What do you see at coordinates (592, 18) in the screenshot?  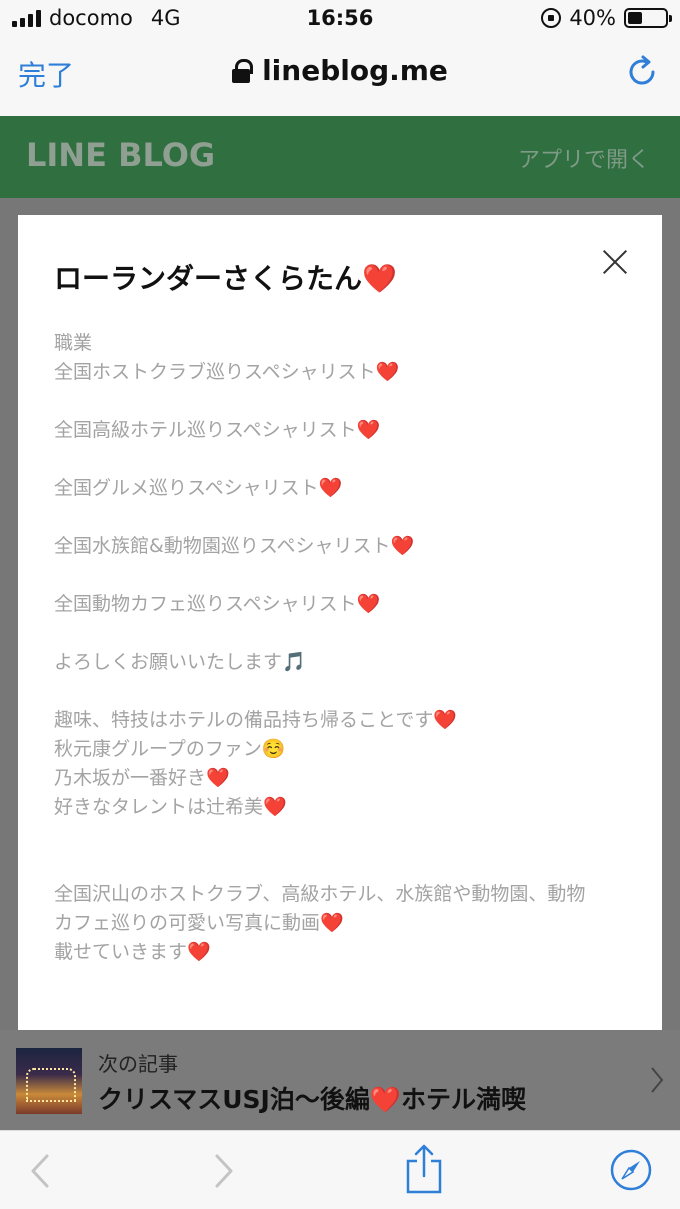 I see `battery-percent: 40%` at bounding box center [592, 18].